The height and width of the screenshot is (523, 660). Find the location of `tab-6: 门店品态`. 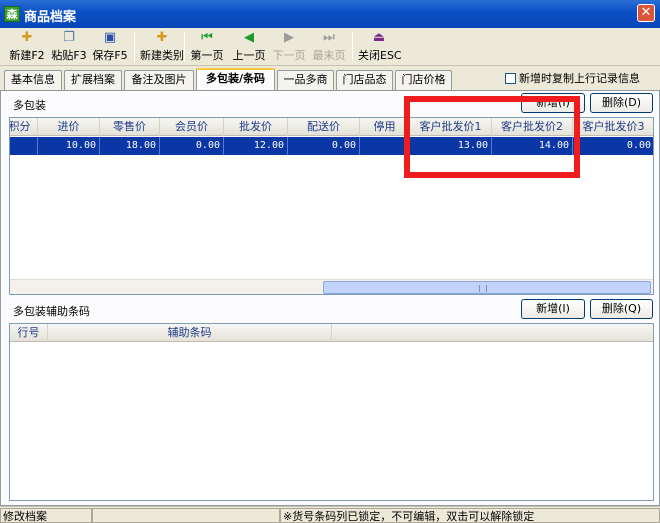

tab-6: 门店品态 is located at coordinates (364, 80).